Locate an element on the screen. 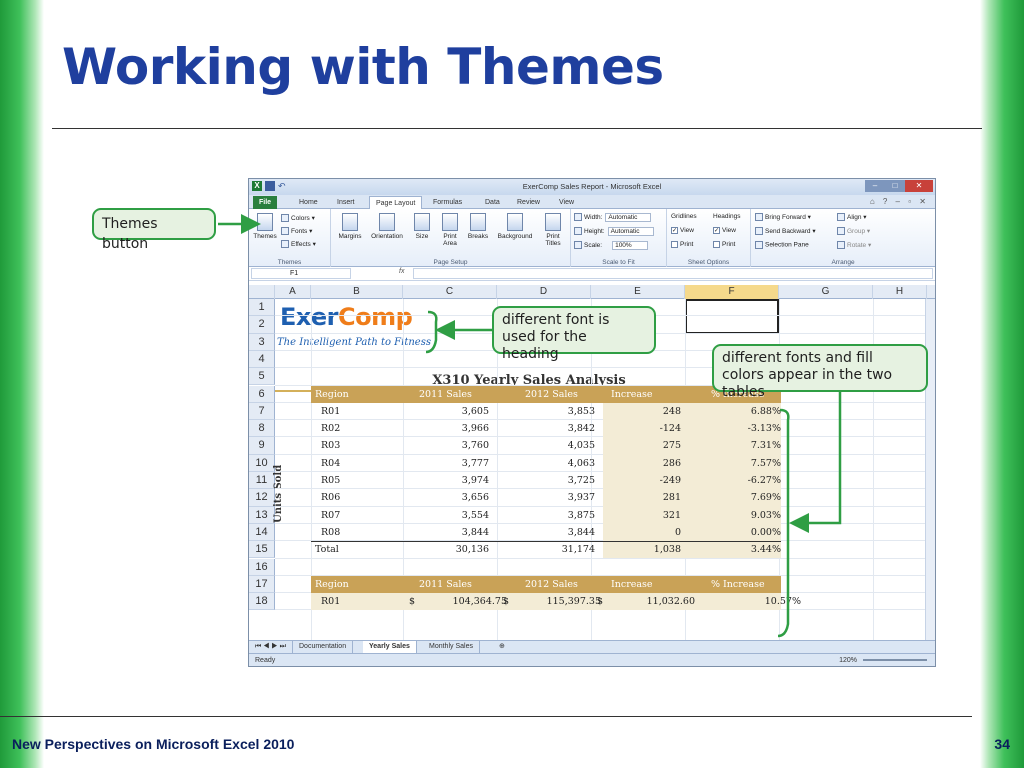  fx-icon: fx is located at coordinates (401, 271).